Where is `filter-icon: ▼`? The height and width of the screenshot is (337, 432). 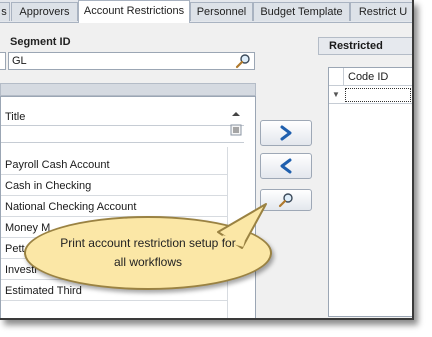
filter-icon: ▼ is located at coordinates (336, 94).